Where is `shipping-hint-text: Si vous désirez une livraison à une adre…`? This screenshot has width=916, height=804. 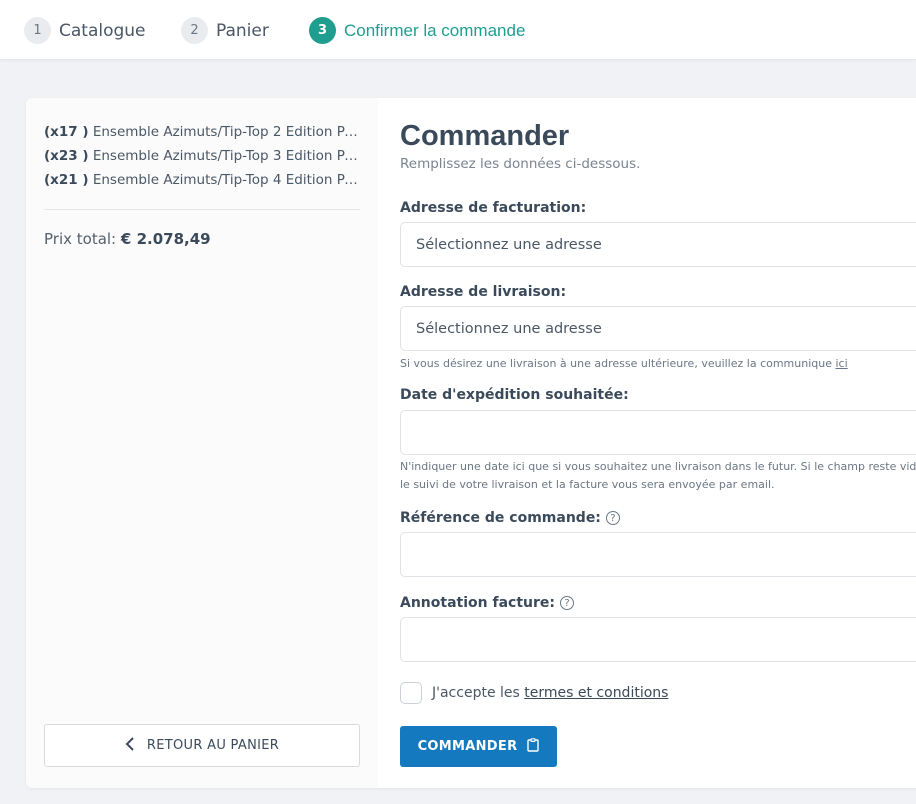
shipping-hint-text: Si vous désirez une livraison à une adre… is located at coordinates (616, 363).